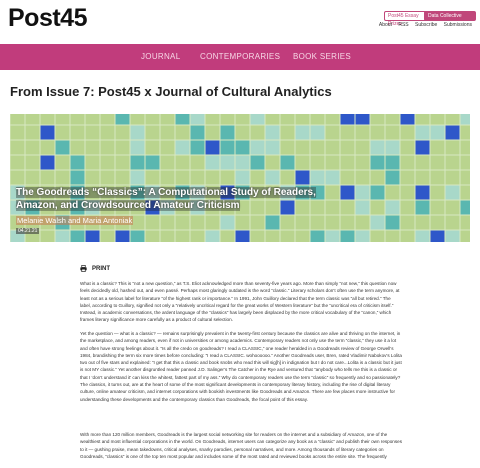 The height and width of the screenshot is (468, 480). I want to click on about-link: About, so click(385, 25).